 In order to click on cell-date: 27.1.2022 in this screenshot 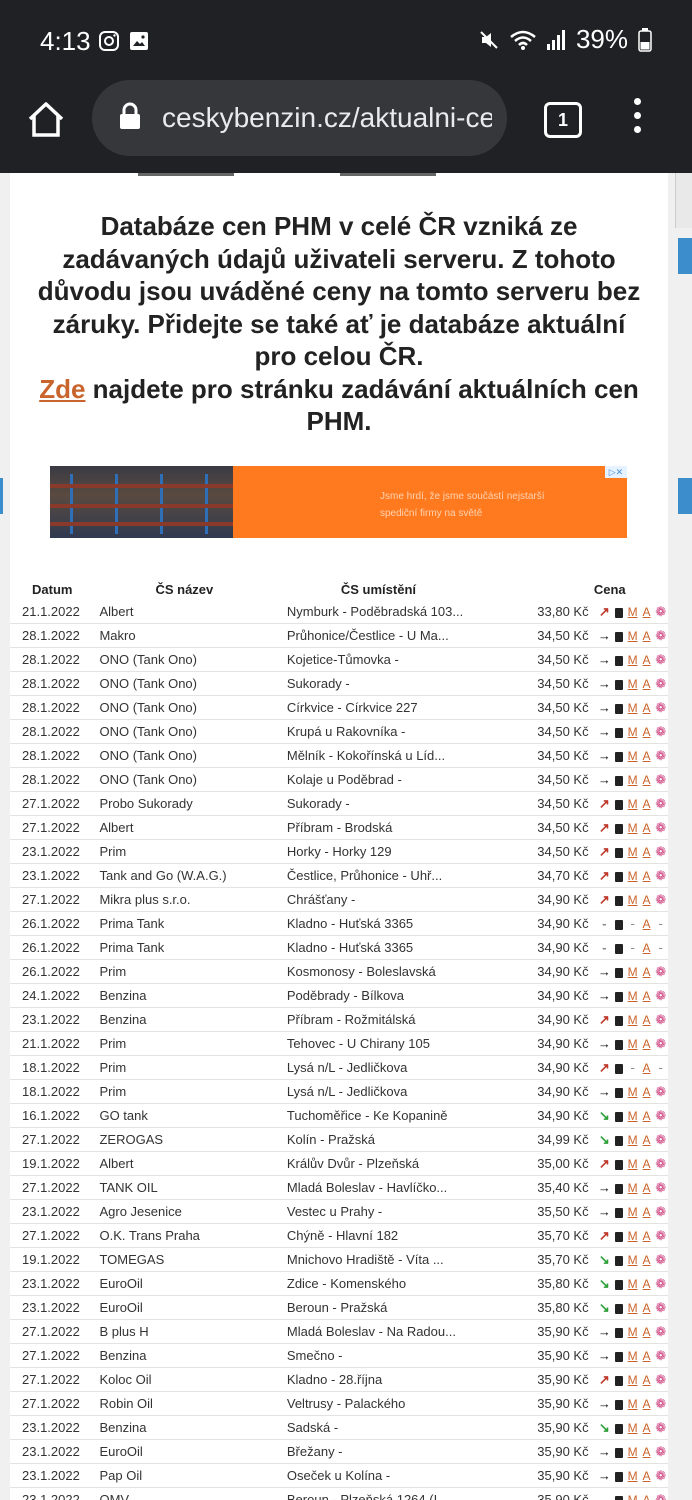, I will do `click(55, 1187)`.